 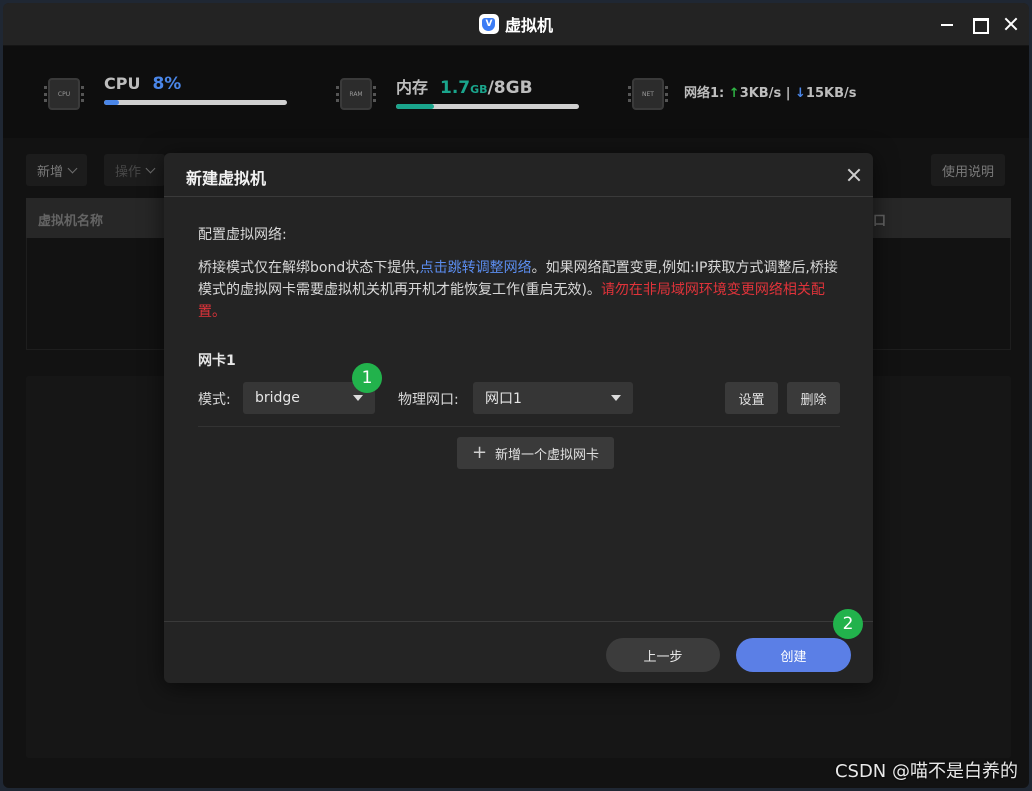 What do you see at coordinates (428, 400) in the screenshot?
I see `port-label: 物理网口:` at bounding box center [428, 400].